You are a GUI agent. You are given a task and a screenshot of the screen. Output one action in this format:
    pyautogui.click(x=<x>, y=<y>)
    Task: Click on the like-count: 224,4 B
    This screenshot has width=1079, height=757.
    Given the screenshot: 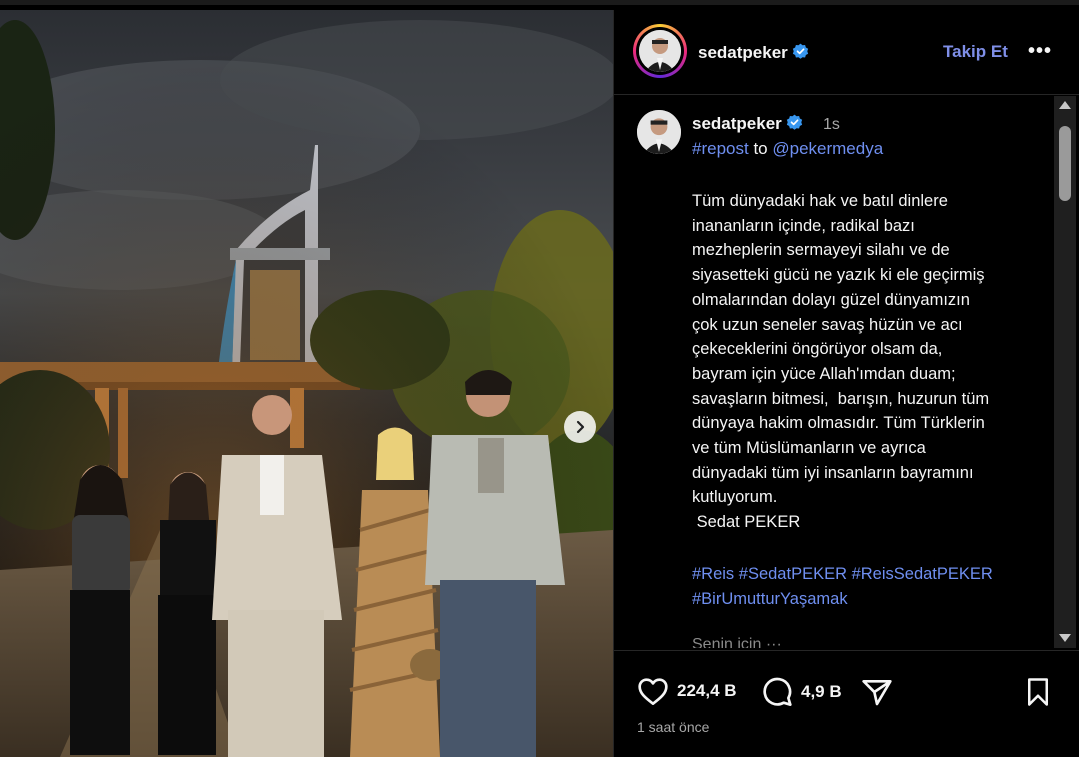 What is the action you would take?
    pyautogui.click(x=707, y=690)
    